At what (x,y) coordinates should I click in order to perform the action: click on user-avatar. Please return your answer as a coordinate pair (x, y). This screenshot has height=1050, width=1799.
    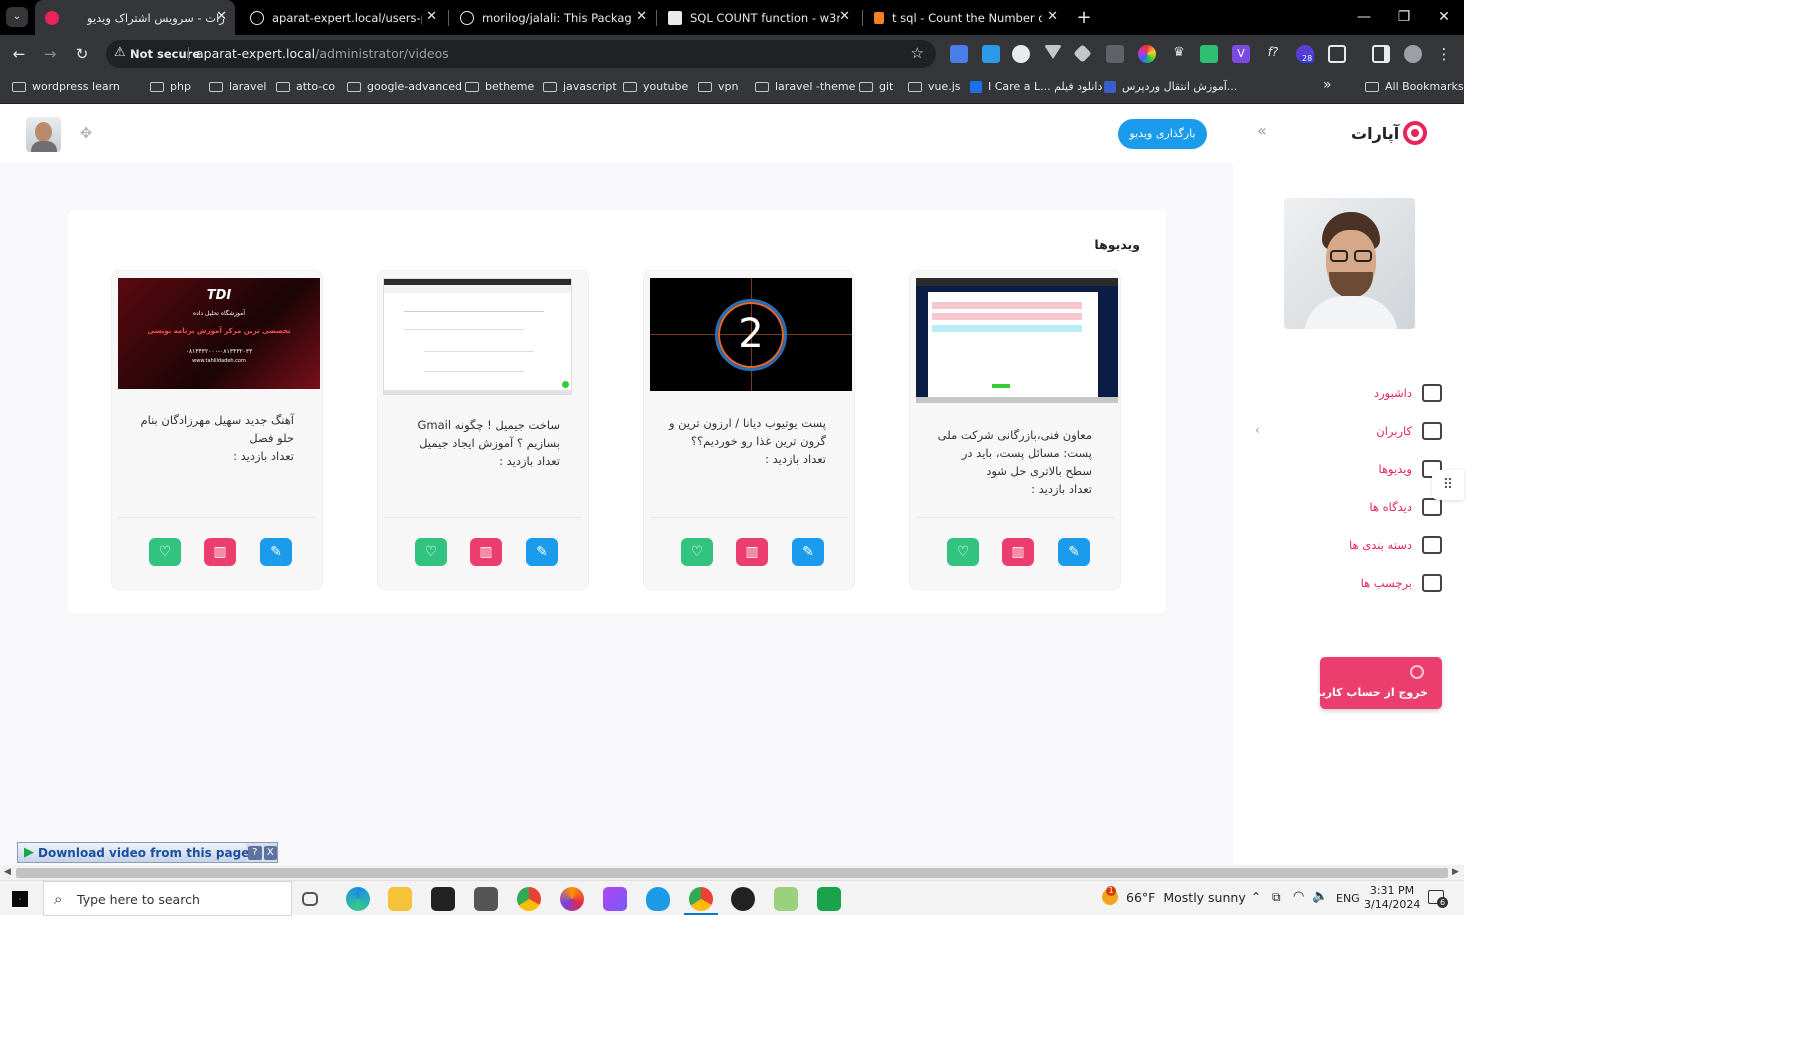
    Looking at the image, I should click on (43, 134).